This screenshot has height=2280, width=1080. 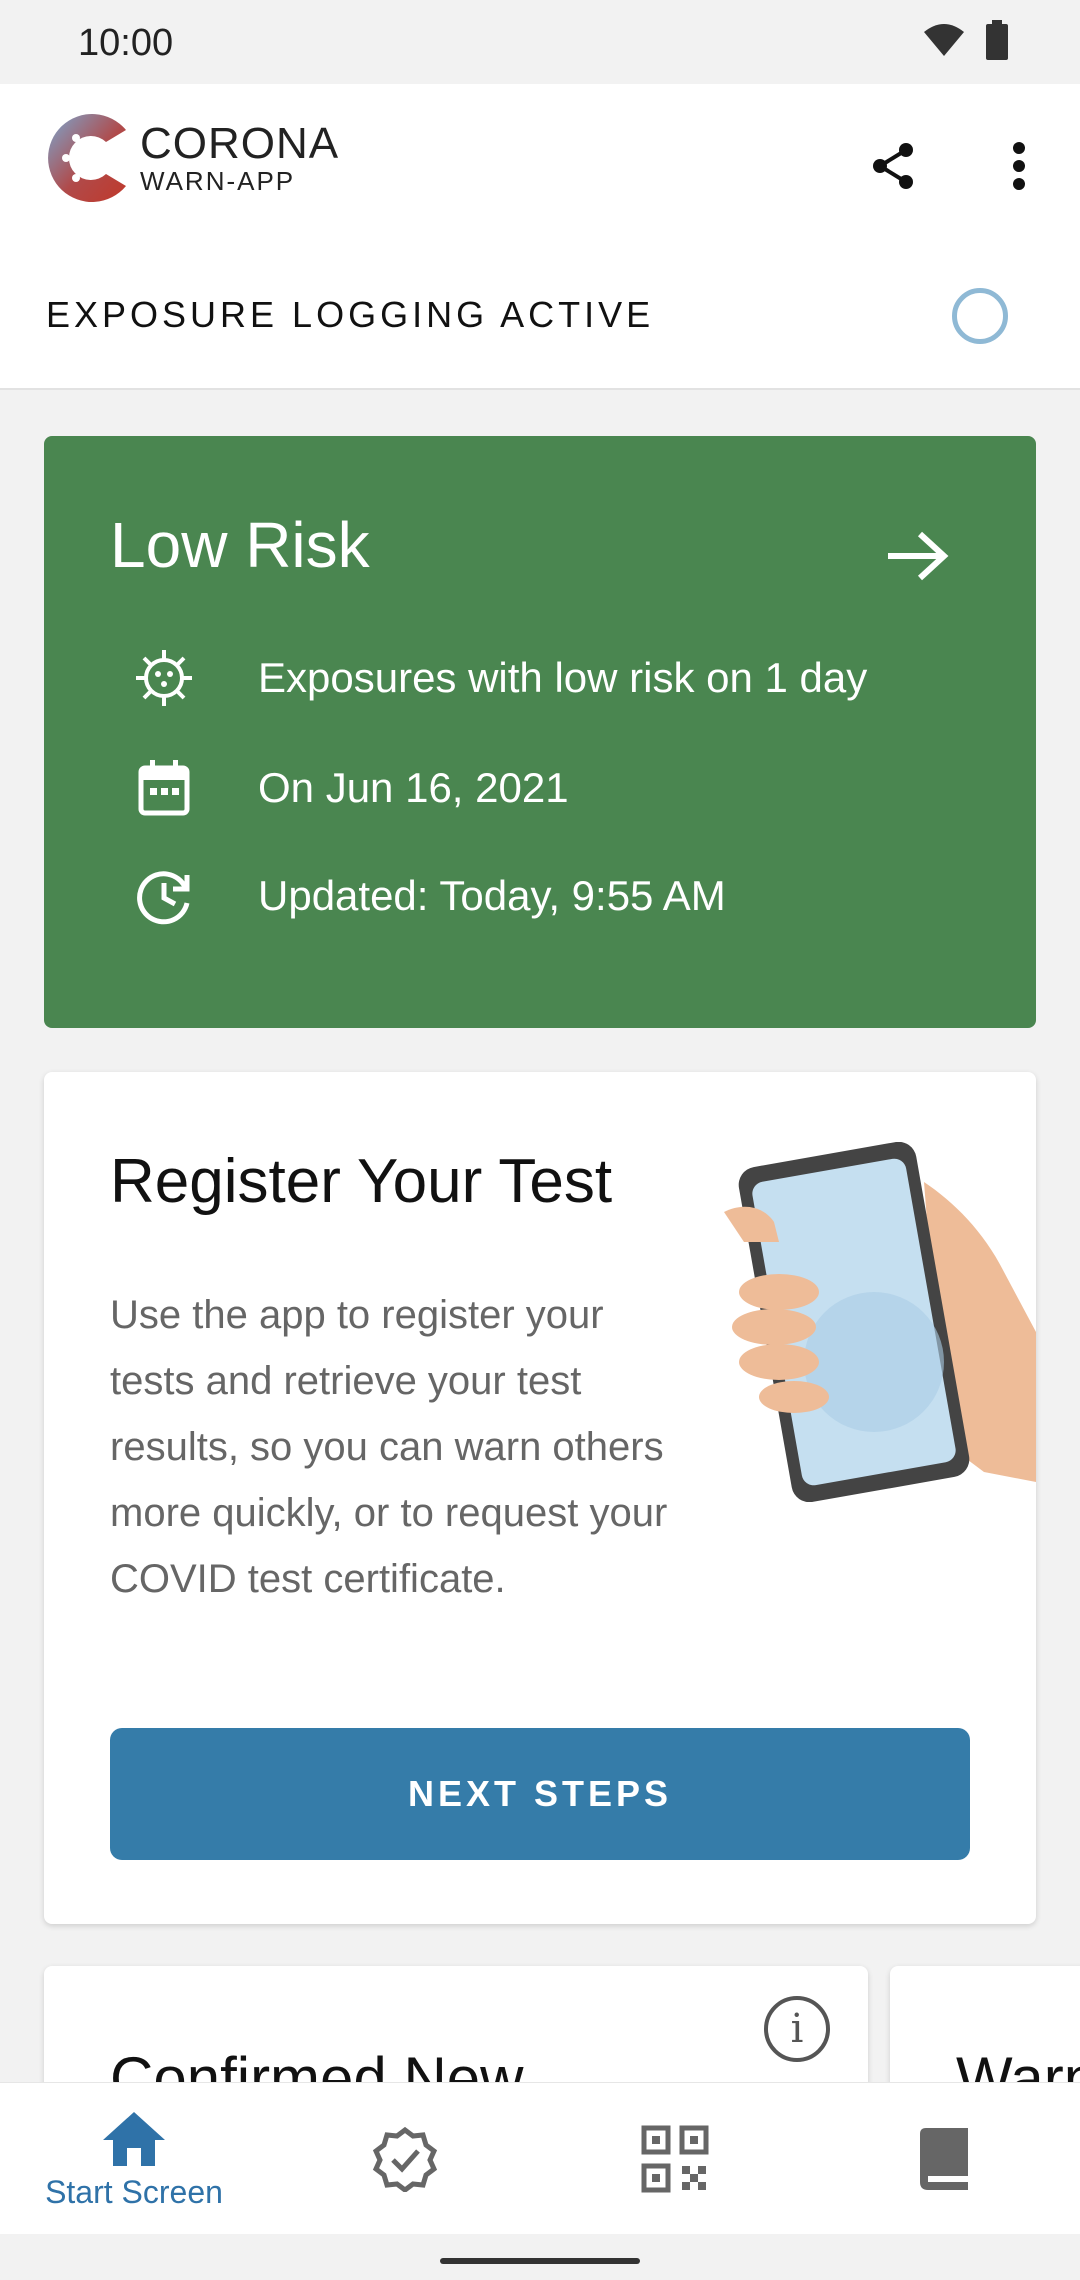 I want to click on risk-row-date: On Jun 16, 2021, so click(x=350, y=788).